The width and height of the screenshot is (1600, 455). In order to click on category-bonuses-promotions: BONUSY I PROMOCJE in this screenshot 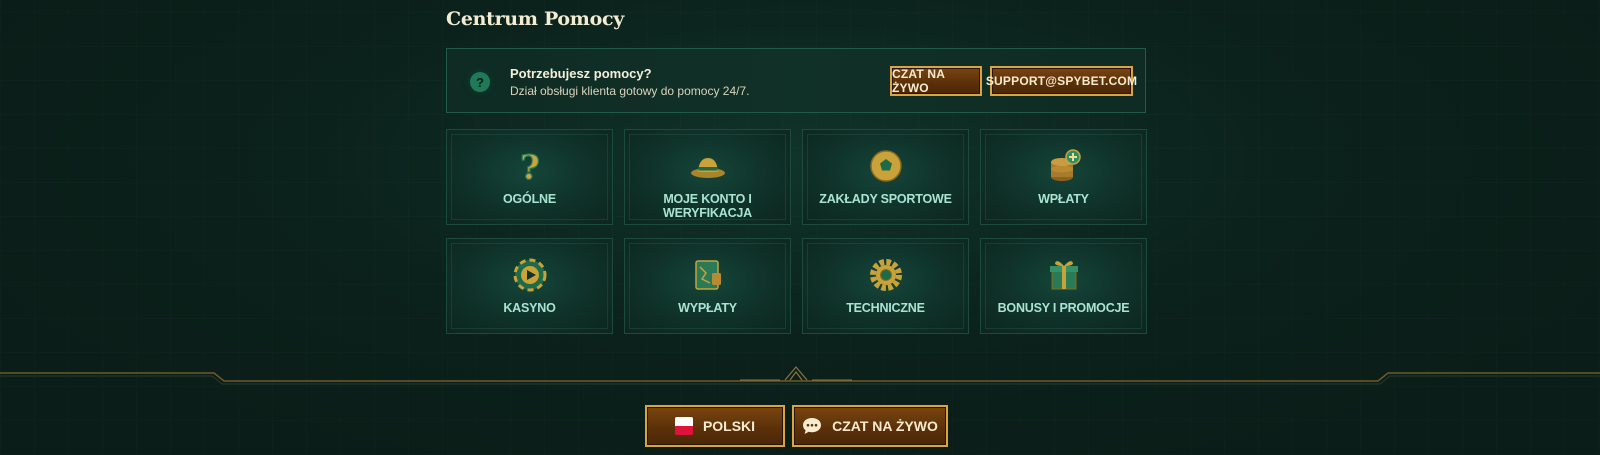, I will do `click(1063, 286)`.